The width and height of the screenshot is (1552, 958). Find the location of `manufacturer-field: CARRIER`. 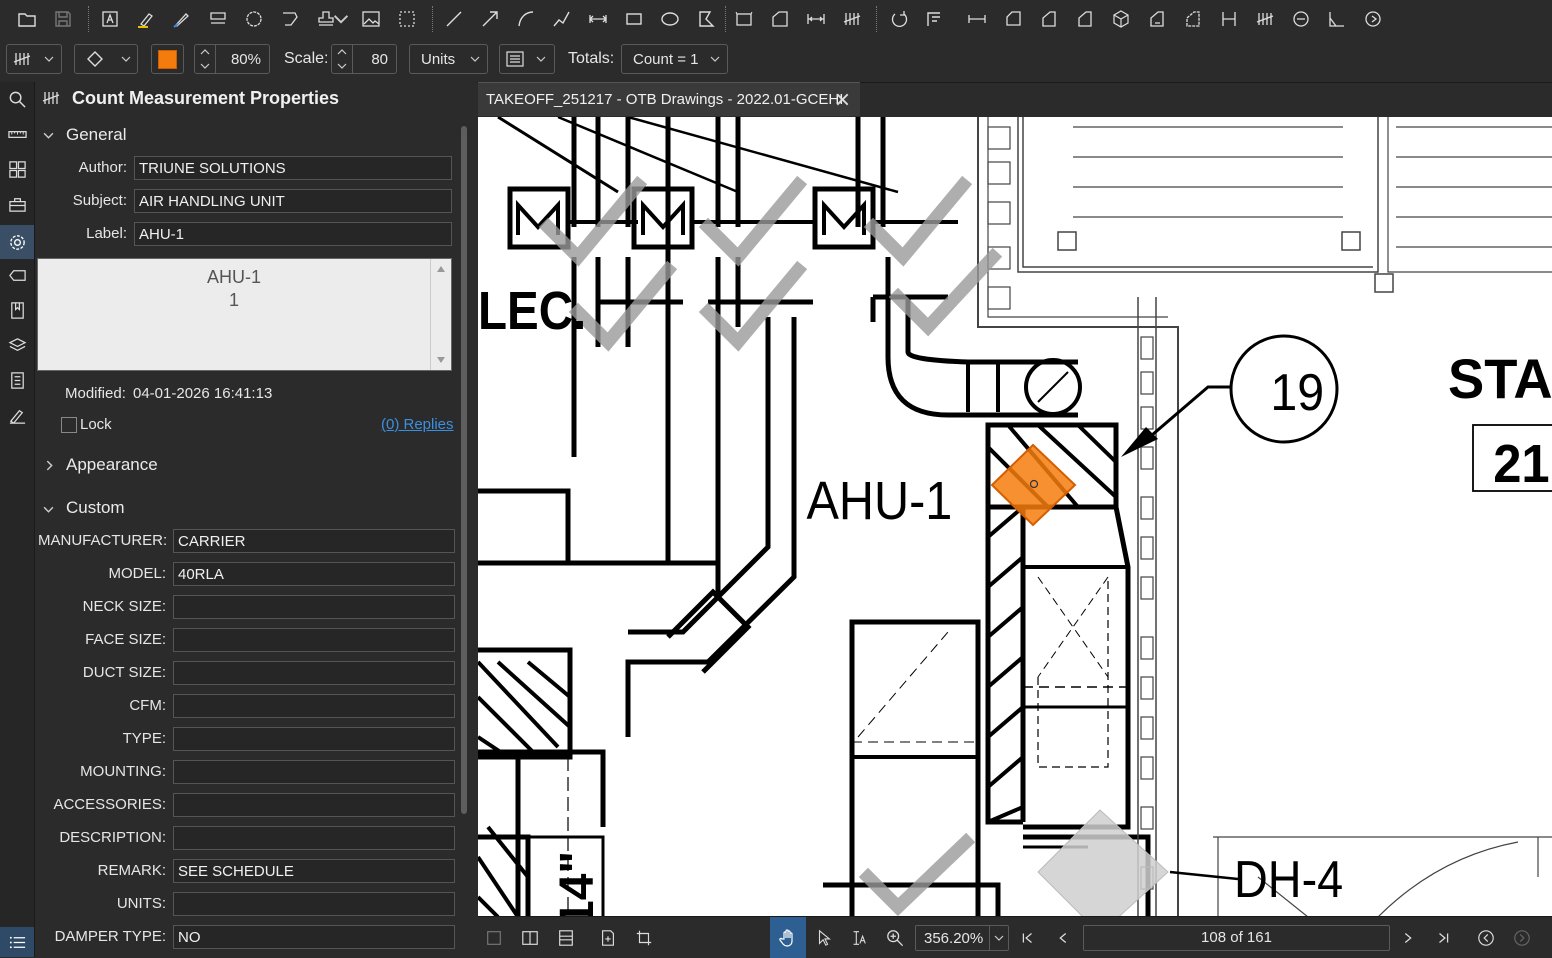

manufacturer-field: CARRIER is located at coordinates (314, 541).